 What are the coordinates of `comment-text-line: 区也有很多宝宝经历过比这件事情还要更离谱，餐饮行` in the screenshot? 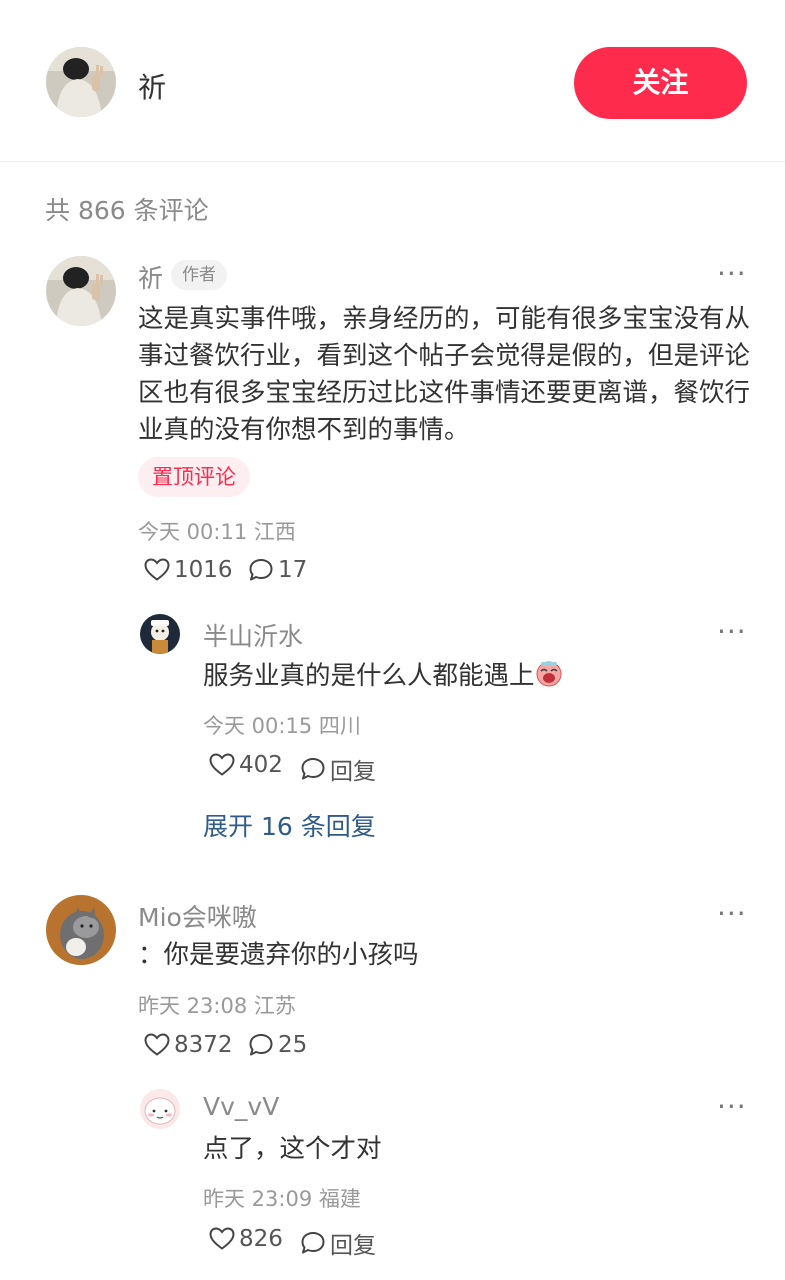 It's located at (444, 393).